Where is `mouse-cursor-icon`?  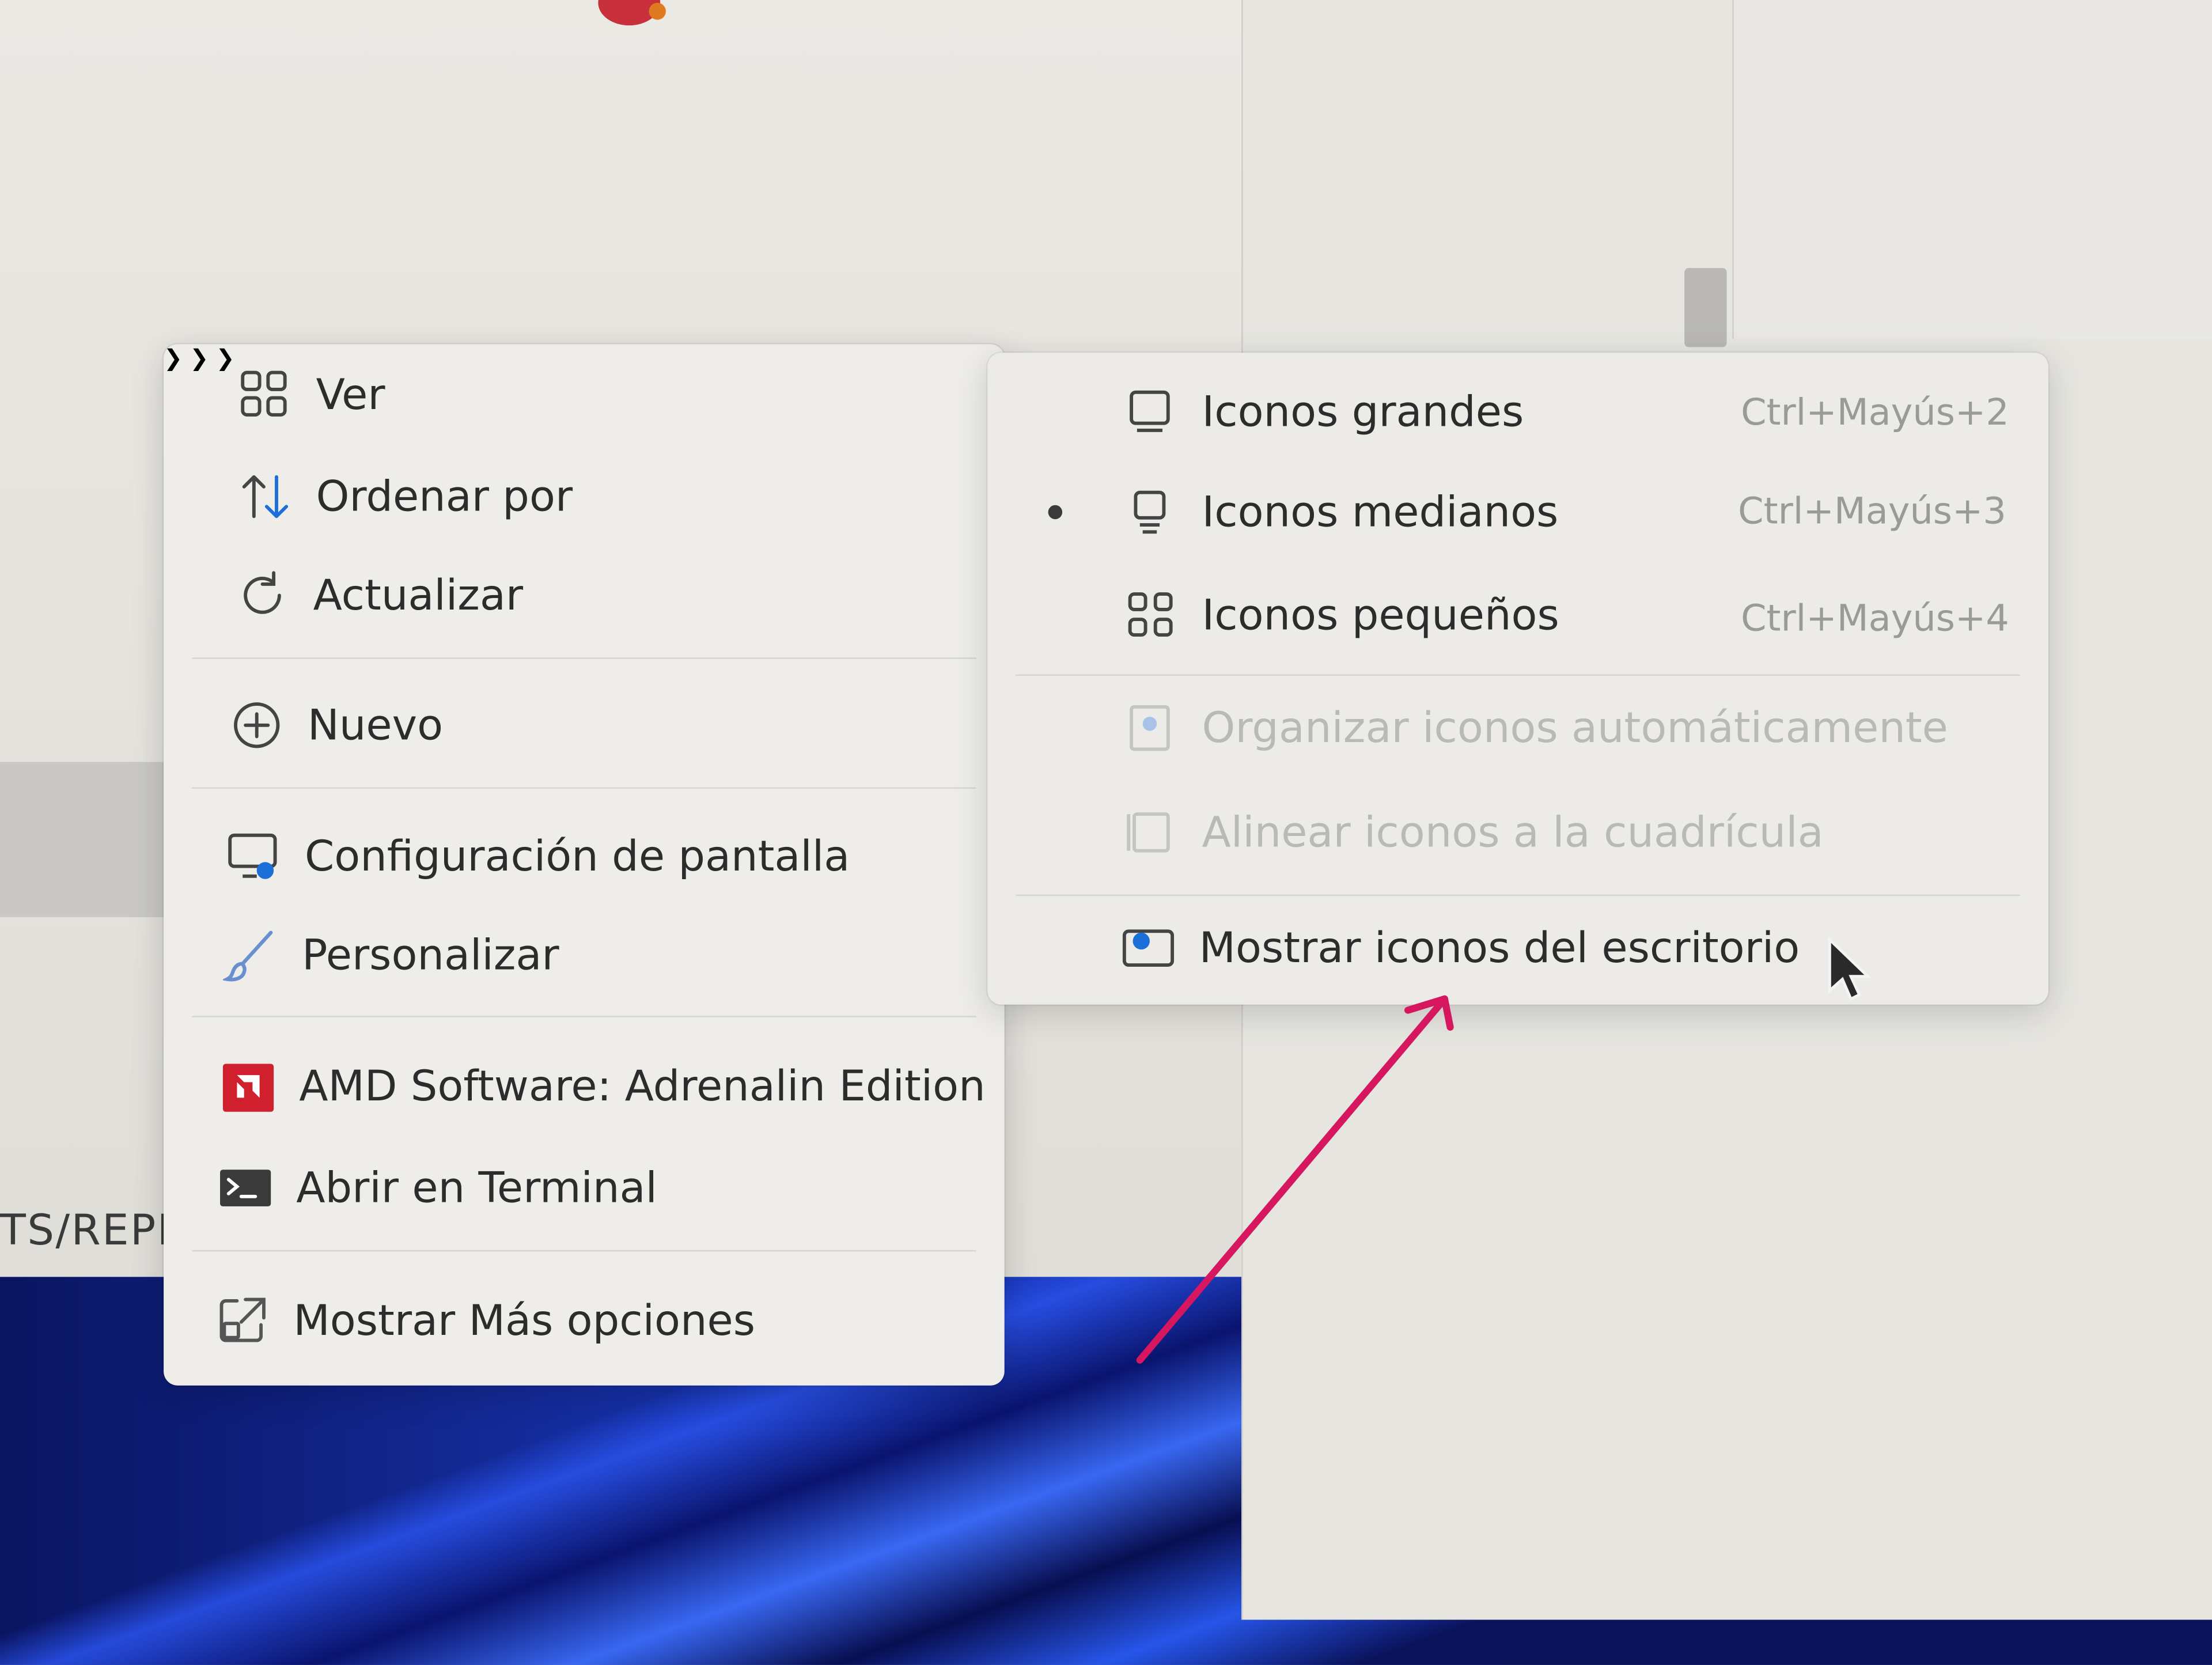 mouse-cursor-icon is located at coordinates (1850, 969).